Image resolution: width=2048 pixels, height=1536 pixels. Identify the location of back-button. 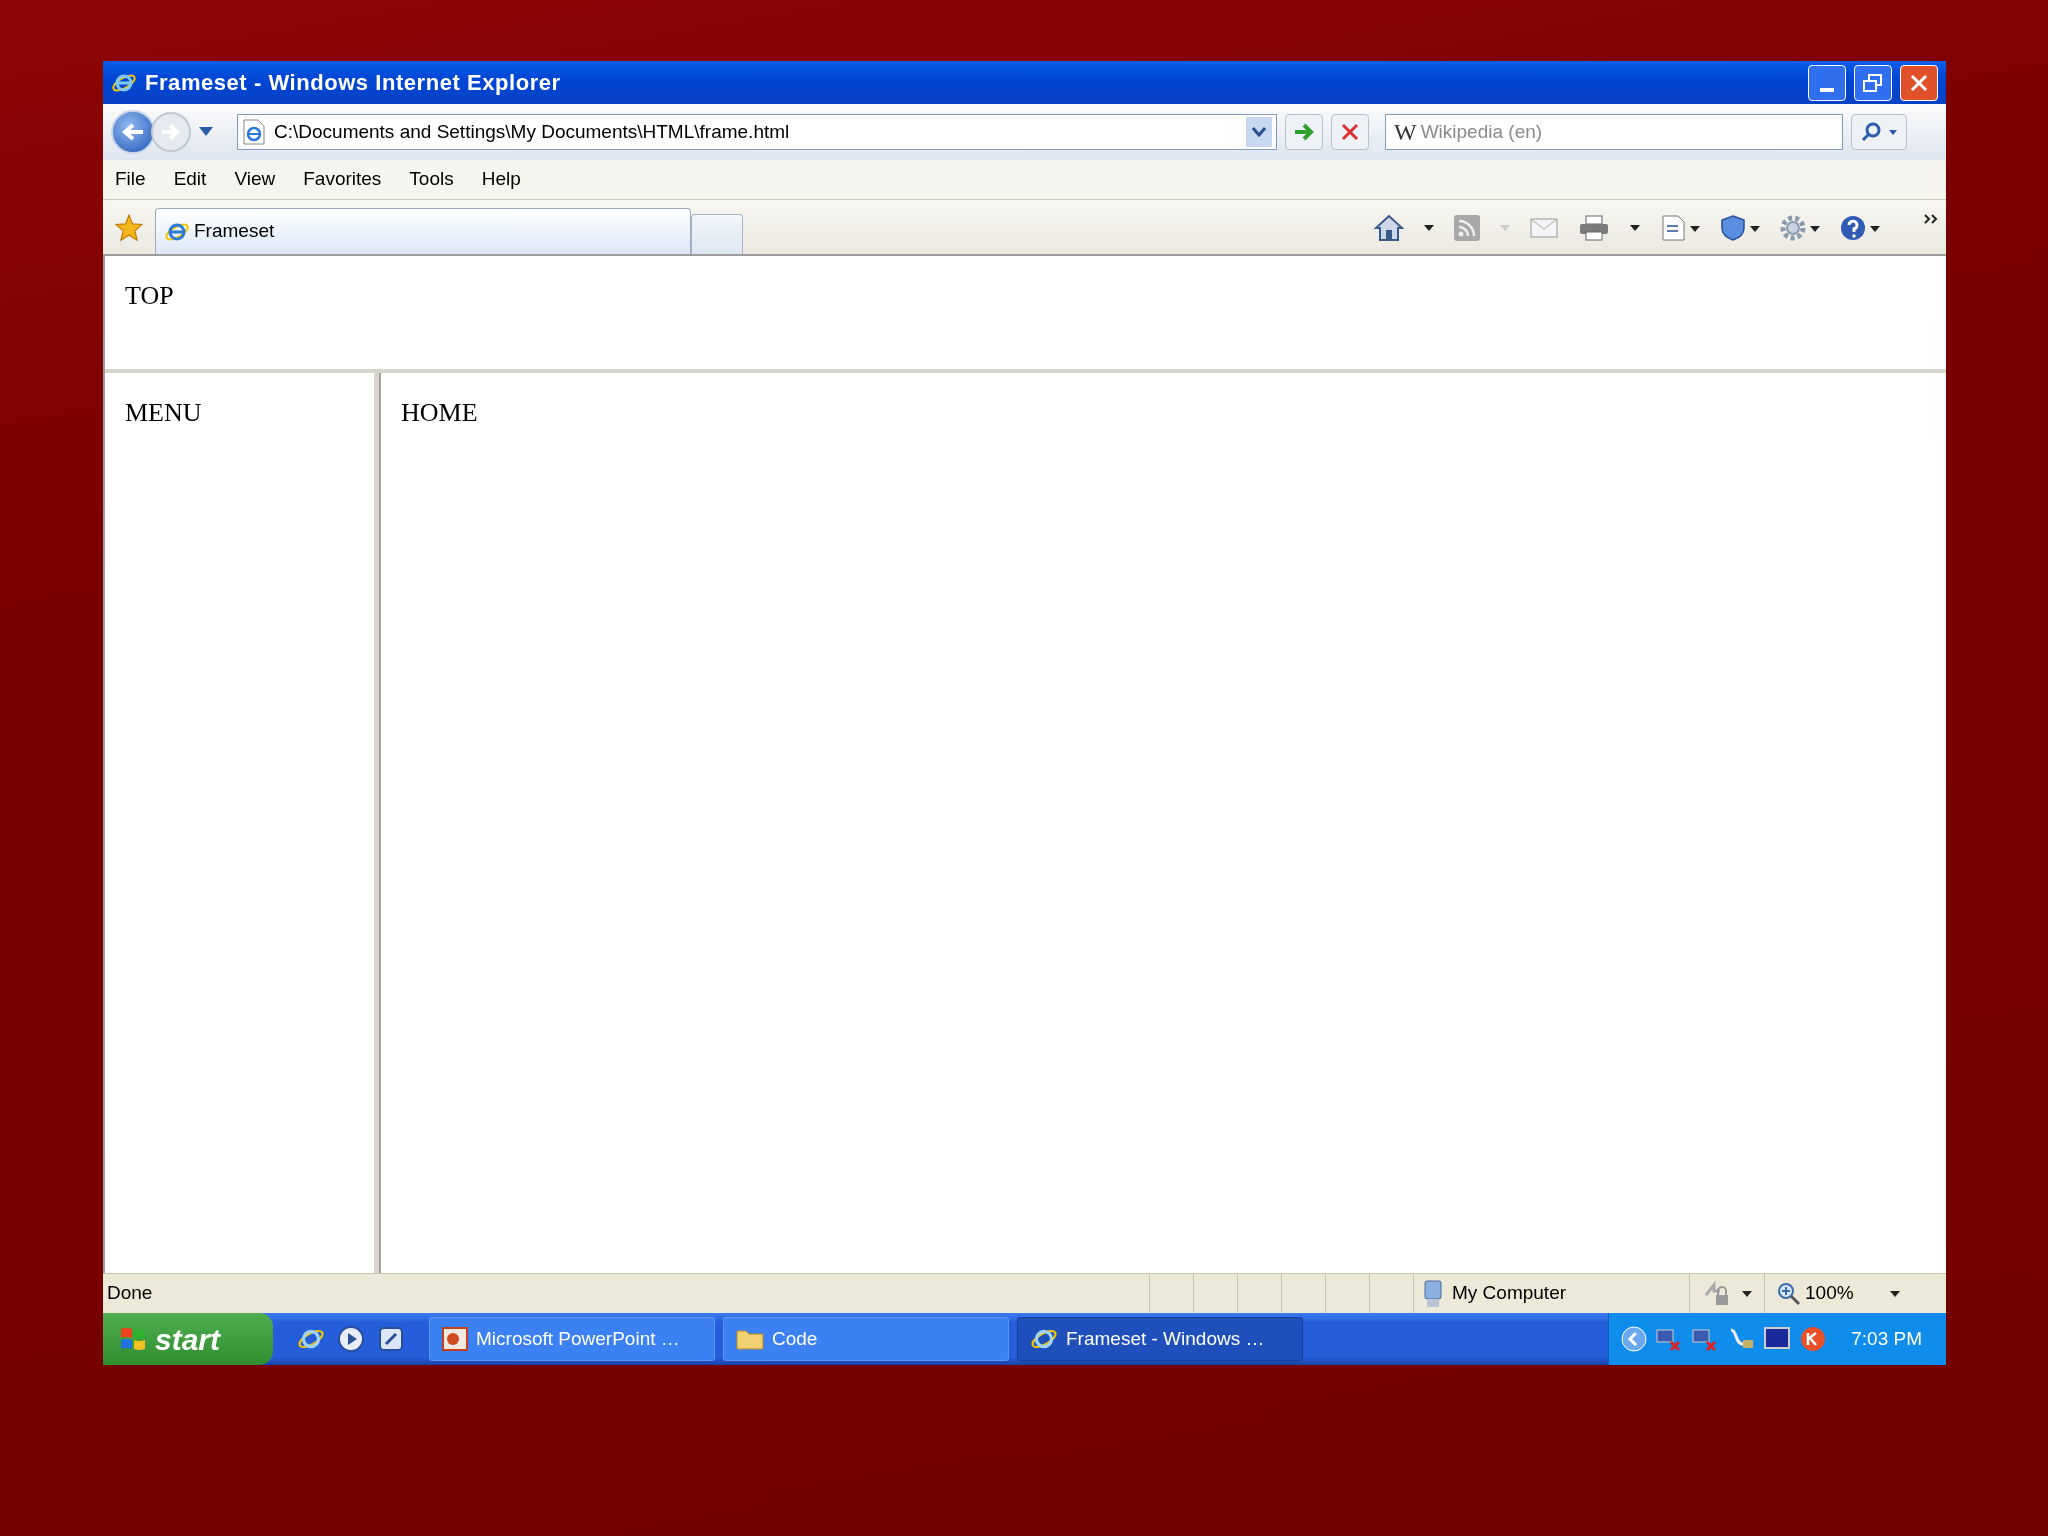
(133, 132).